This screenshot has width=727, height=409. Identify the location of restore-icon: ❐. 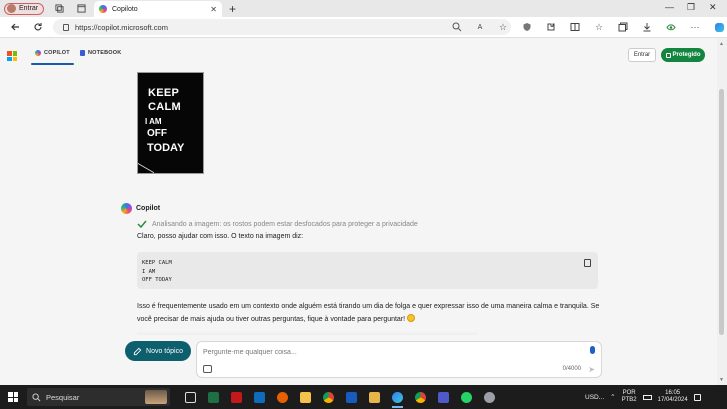
(691, 7).